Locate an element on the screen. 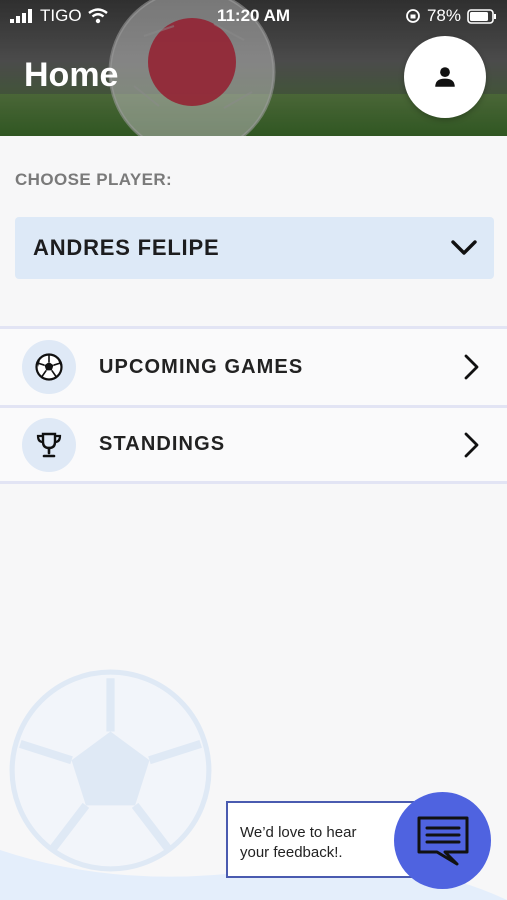 This screenshot has height=900, width=507. feedback-line-2: your feedback!. is located at coordinates (291, 852).